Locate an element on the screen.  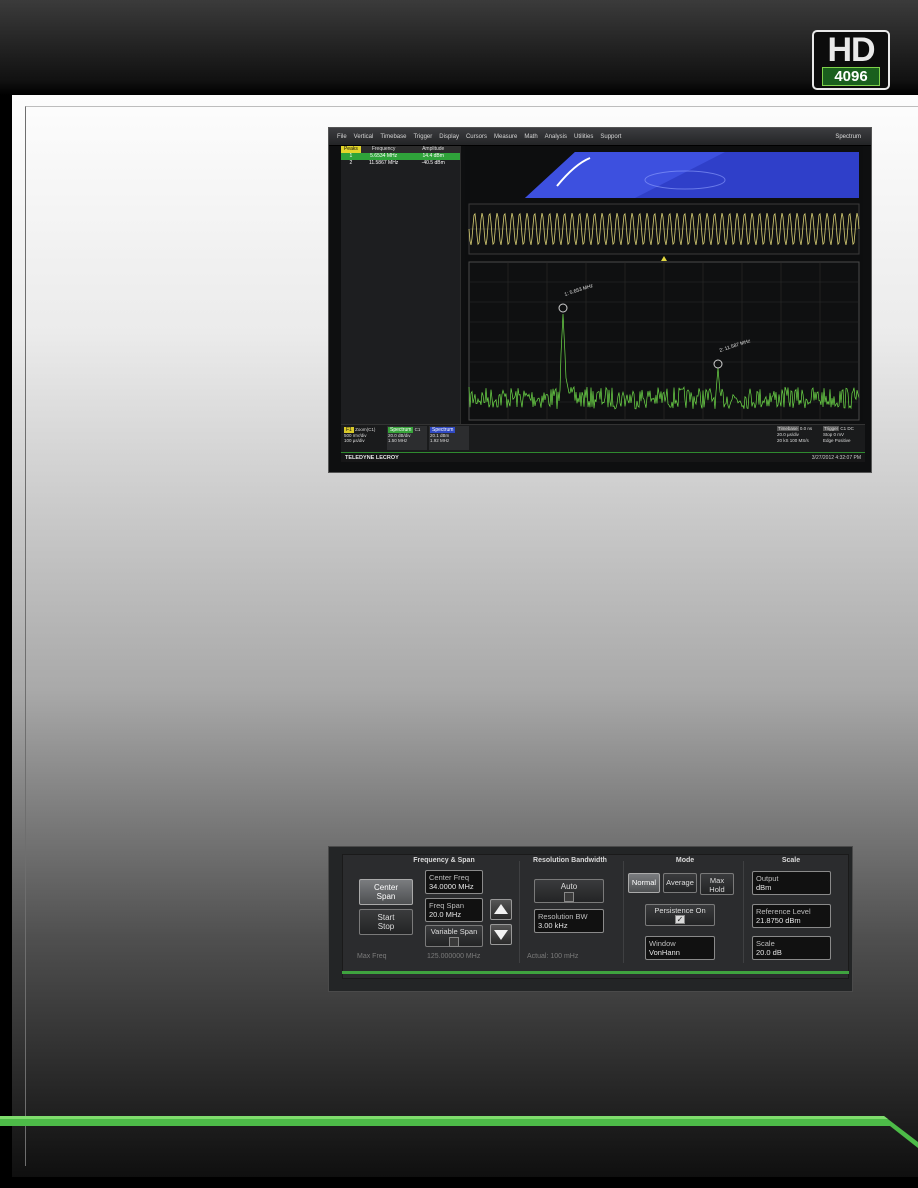
max-freq-value: 125.000000 MHz is located at coordinates (454, 956).